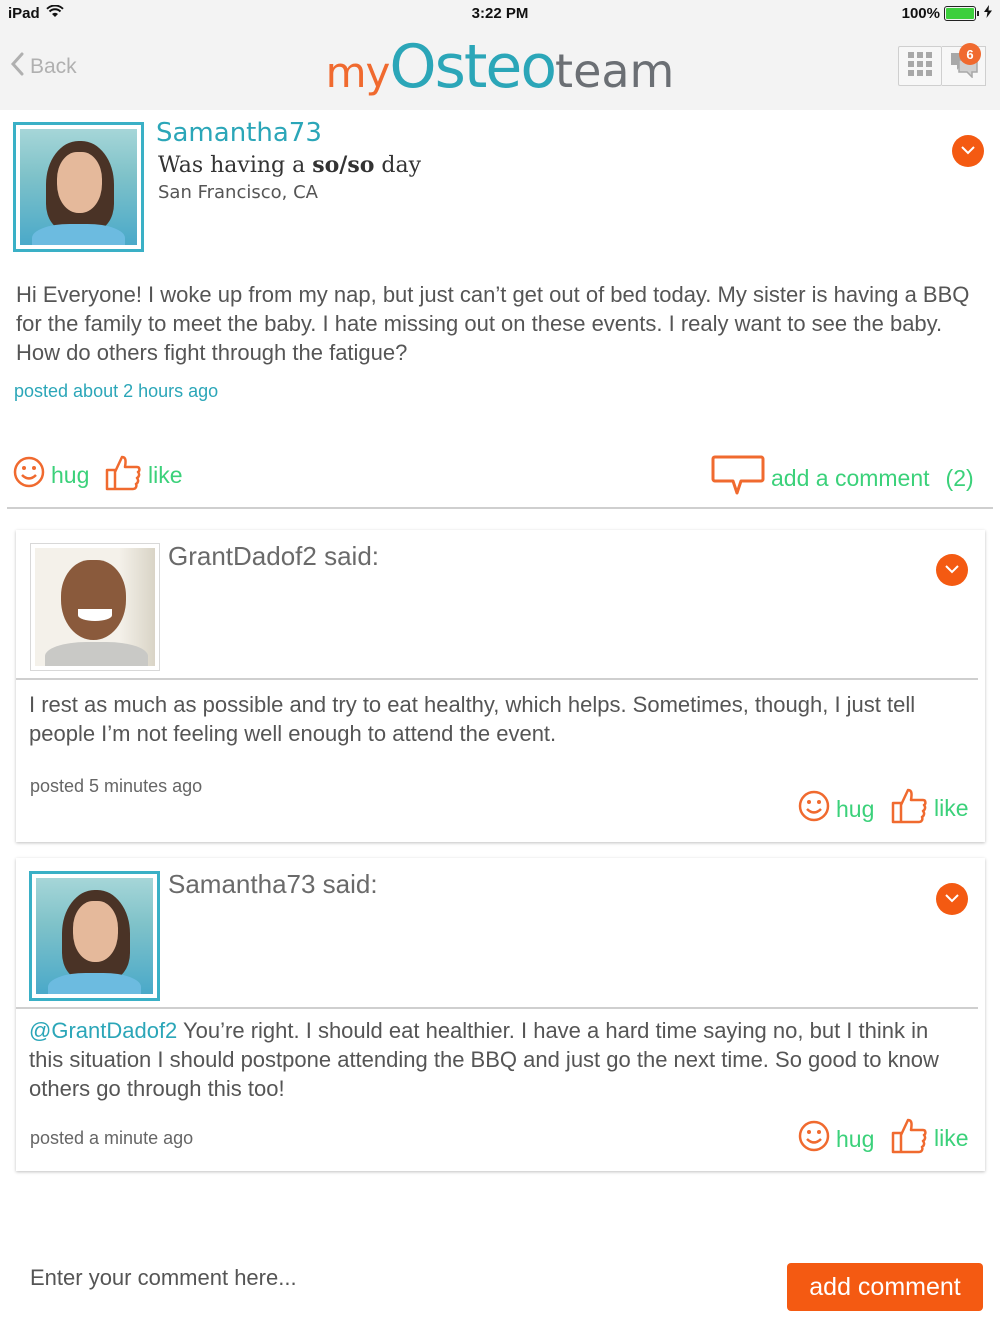  I want to click on charging-icon, so click(988, 13).